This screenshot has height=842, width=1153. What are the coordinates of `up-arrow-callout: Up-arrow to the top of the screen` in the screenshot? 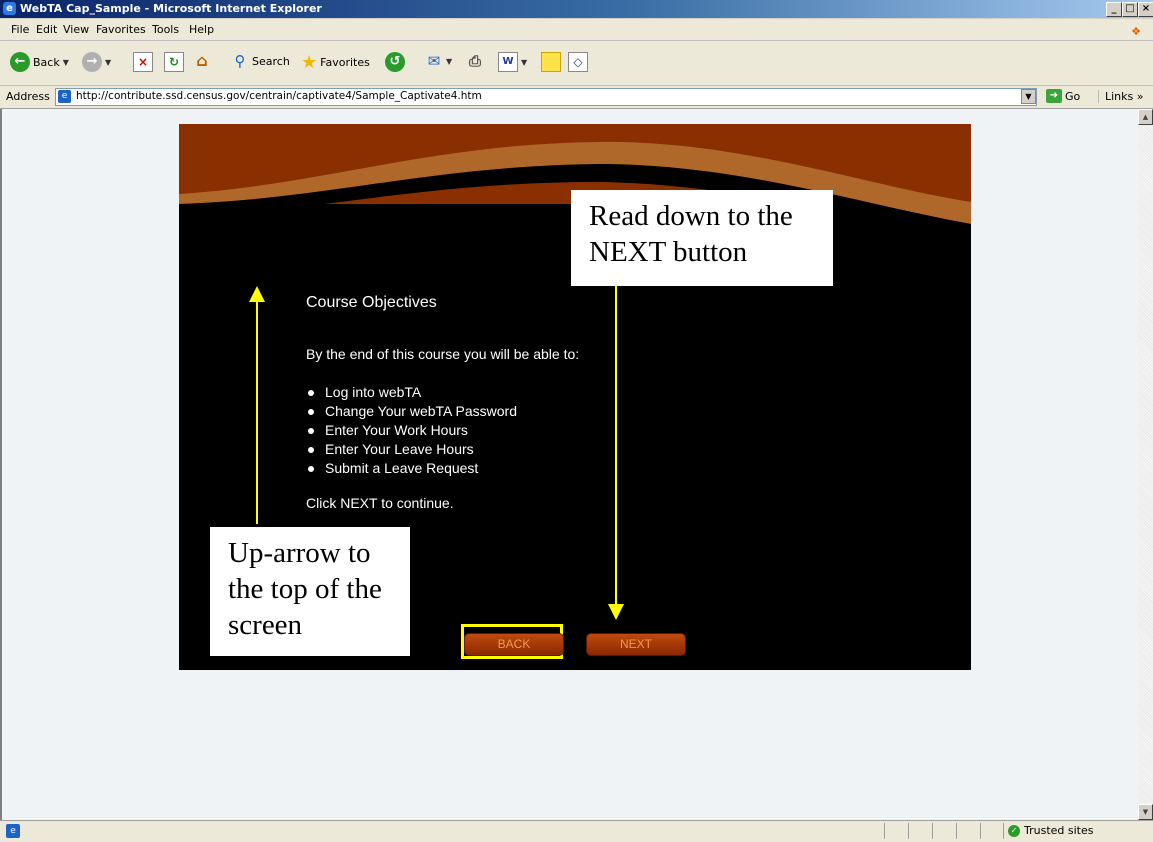 It's located at (310, 591).